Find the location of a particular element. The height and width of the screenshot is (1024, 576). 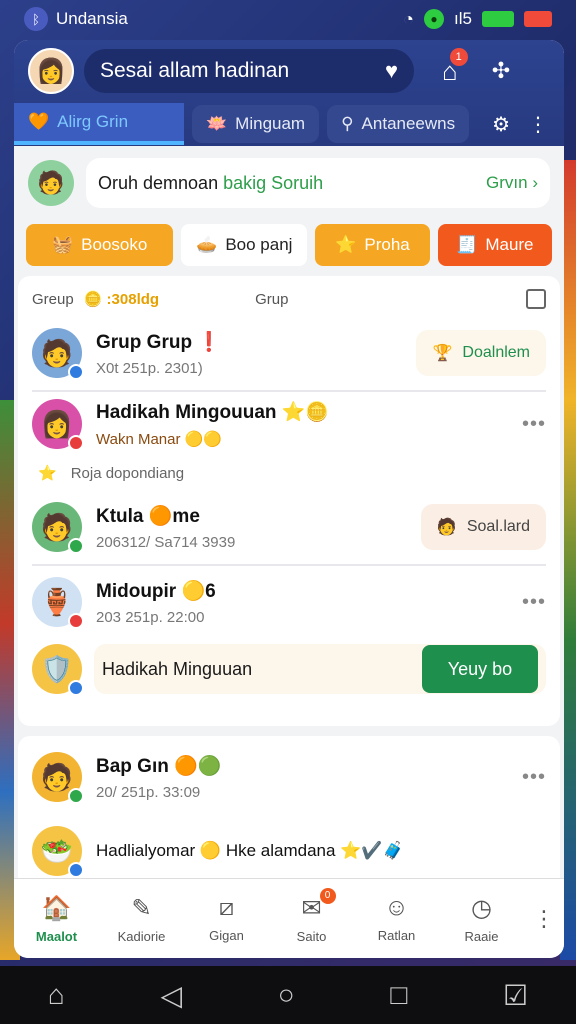

chip-row: 🧺 Boosoko 🥧 Boo panj ⭐ Proha 🧾 Maure is located at coordinates (289, 245).